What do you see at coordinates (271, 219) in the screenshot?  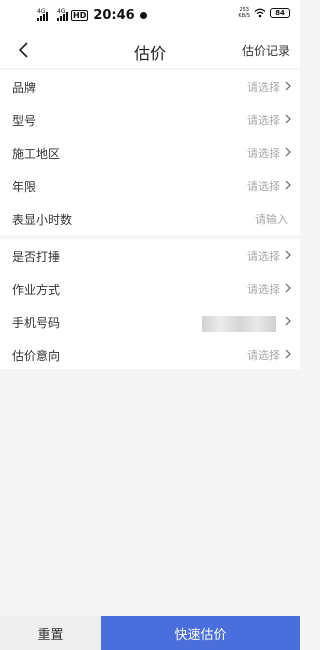 I see `hours-input: 请输入` at bounding box center [271, 219].